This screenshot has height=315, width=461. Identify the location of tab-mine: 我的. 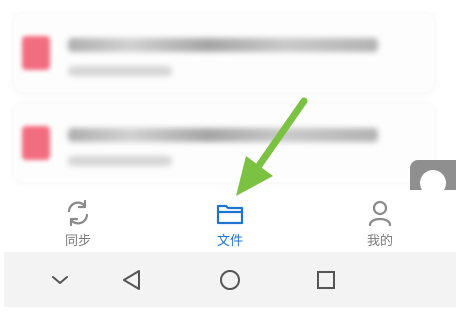
(380, 221).